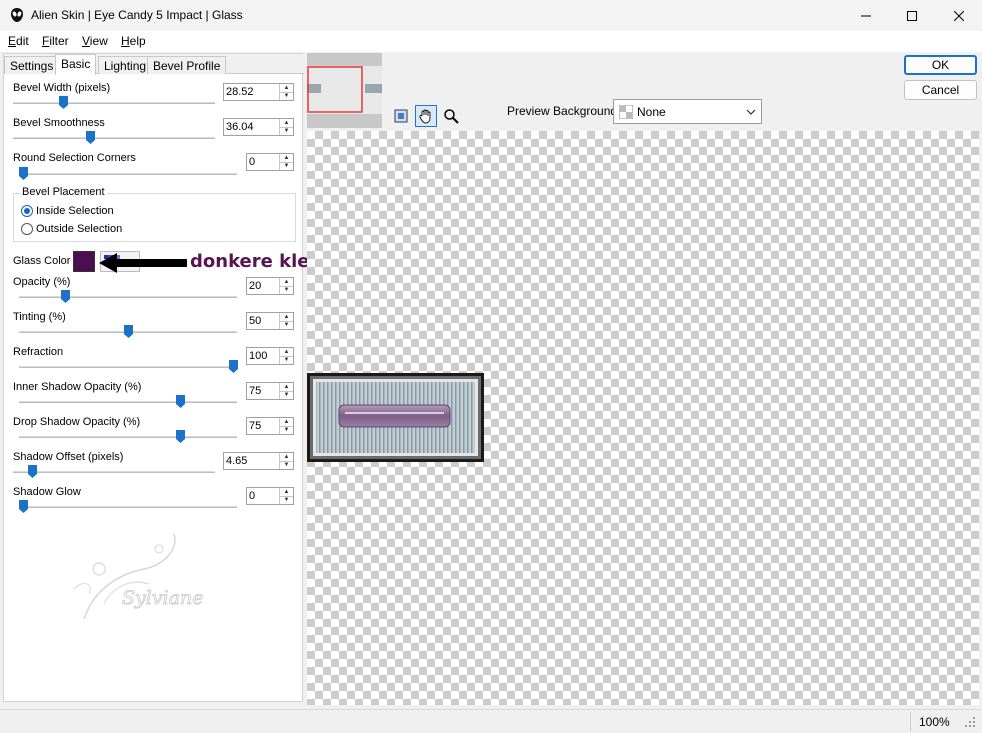  What do you see at coordinates (27, 229) in the screenshot?
I see `outside-selection-radio` at bounding box center [27, 229].